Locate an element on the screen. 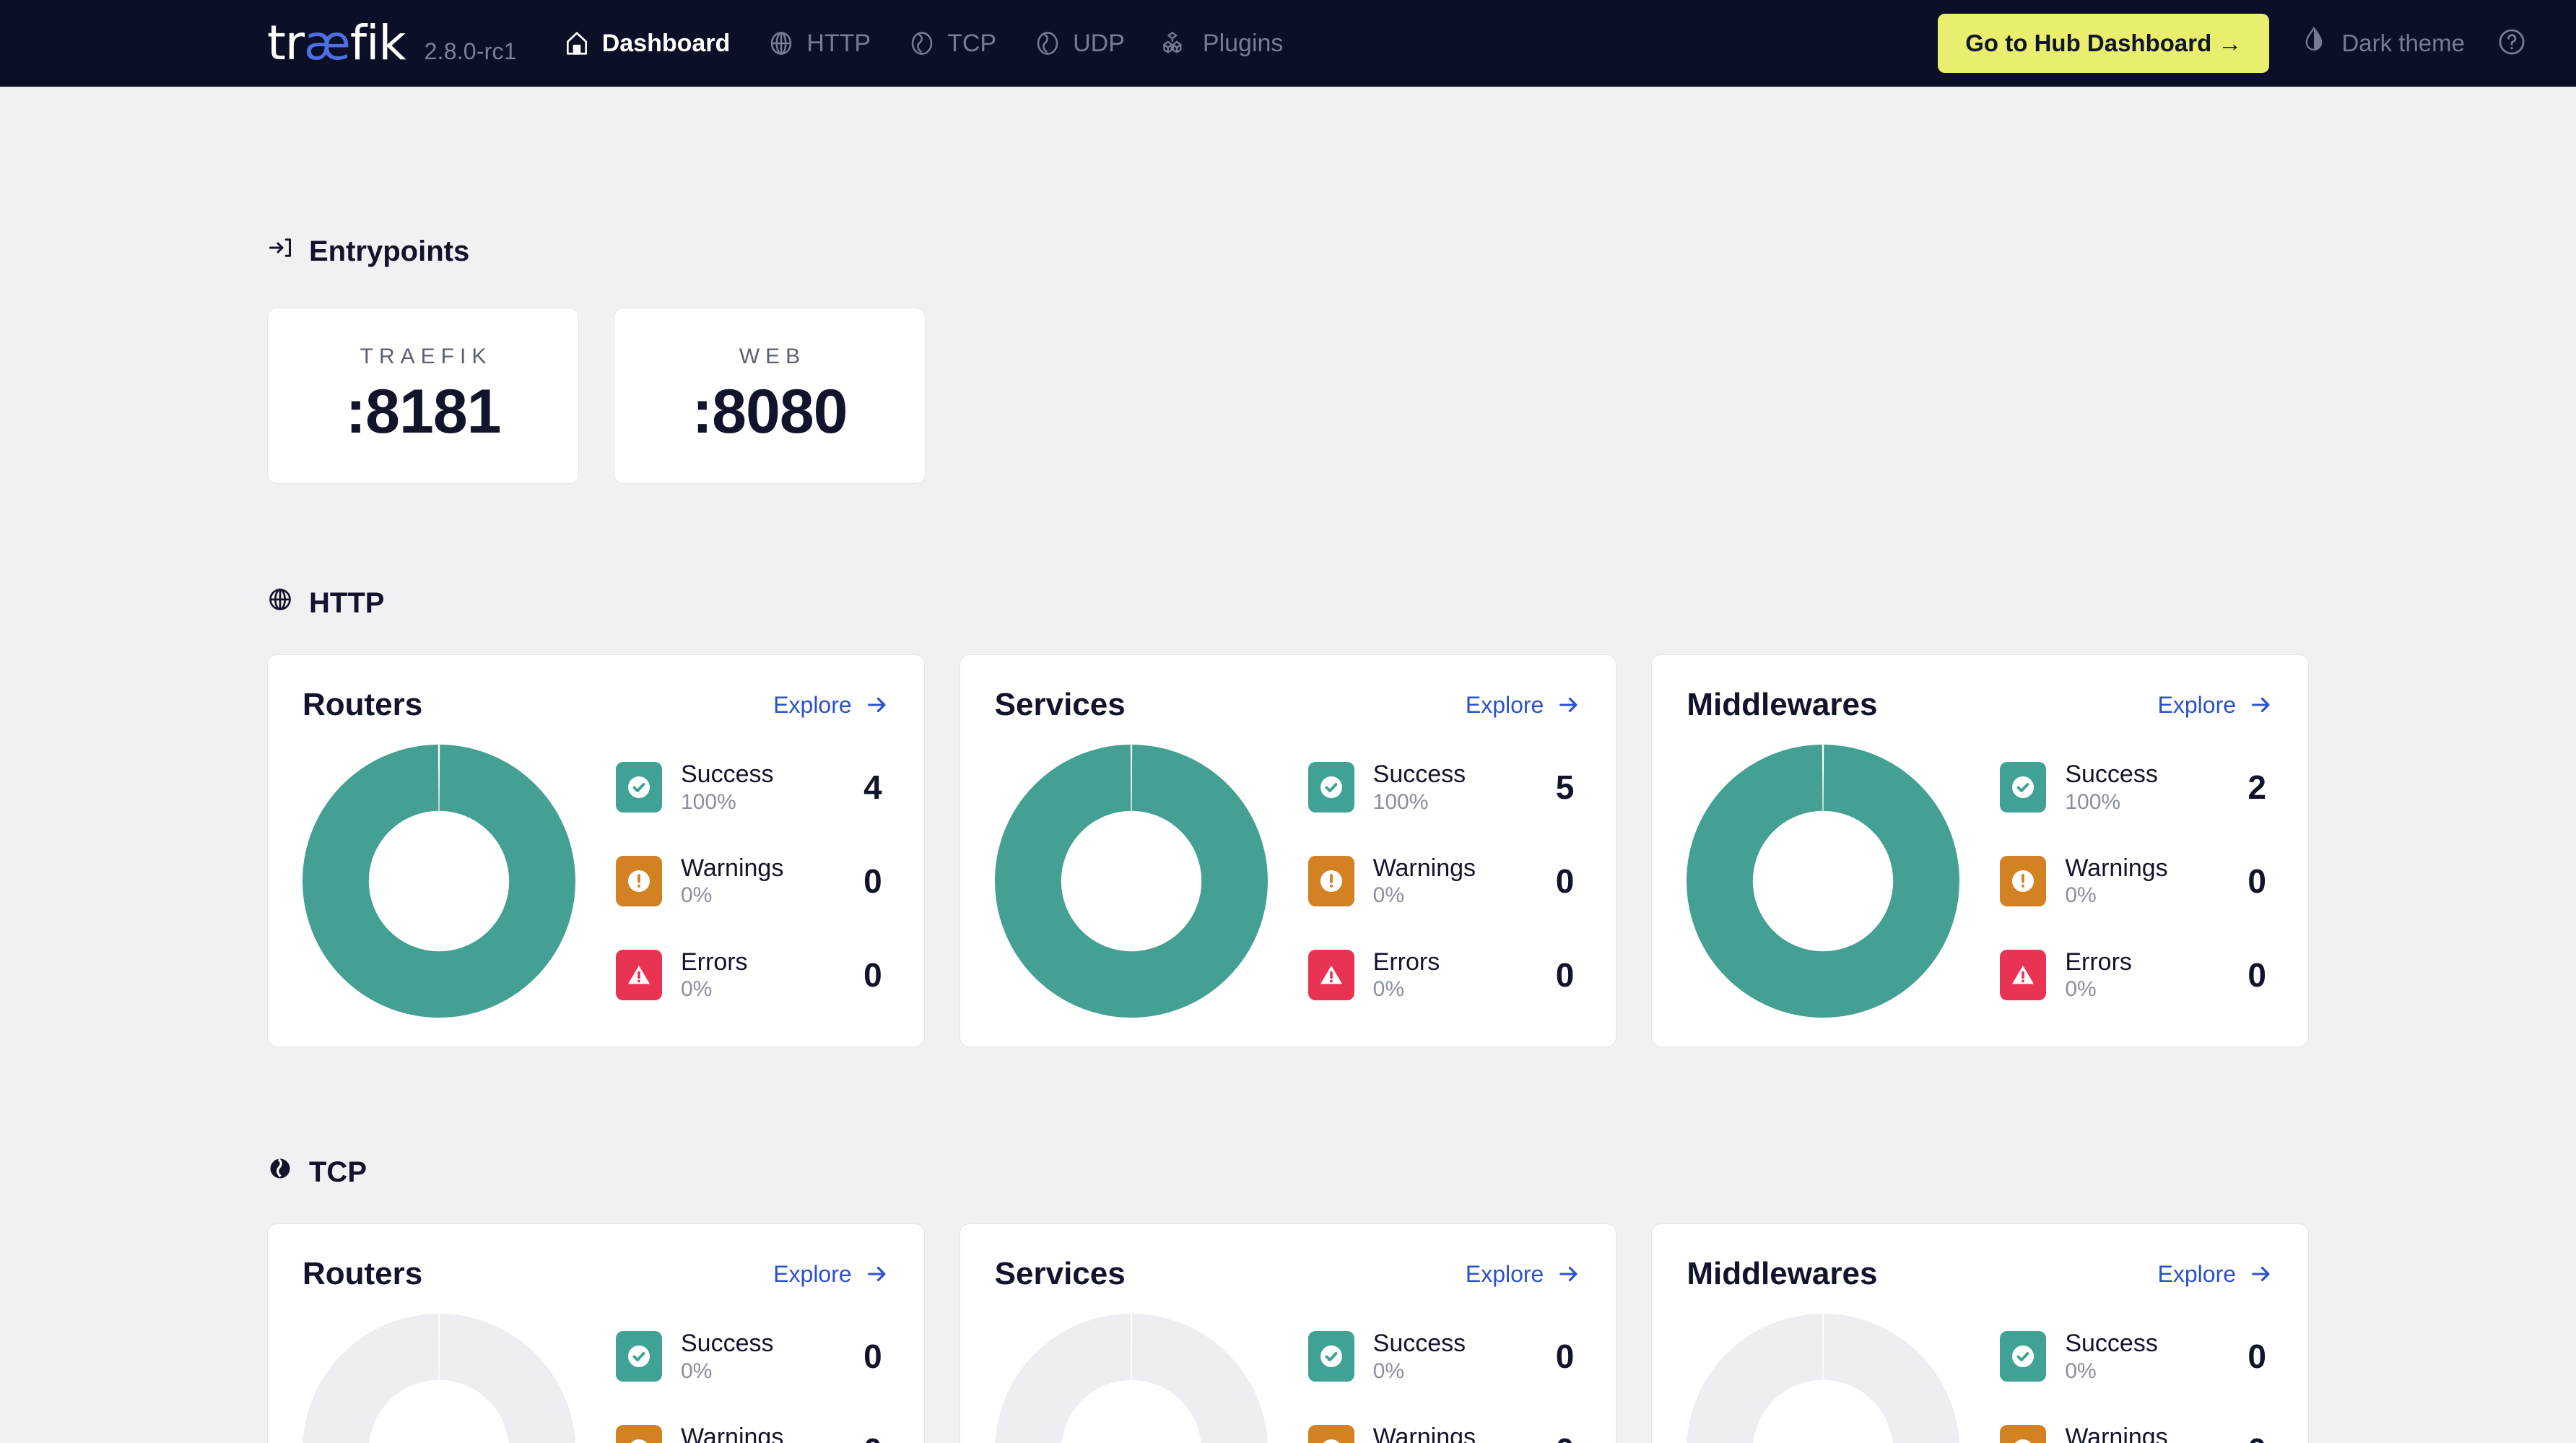 This screenshot has height=1443, width=2576. tcp-icon is located at coordinates (280, 1172).